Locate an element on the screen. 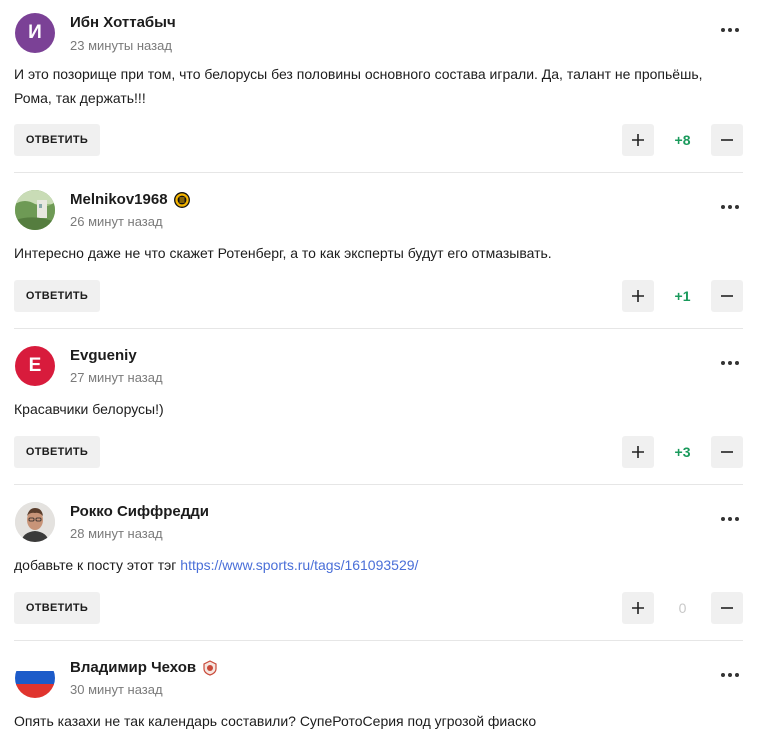 This screenshot has height=736, width=764. author-name: Рокко Сиффредди is located at coordinates (139, 511).